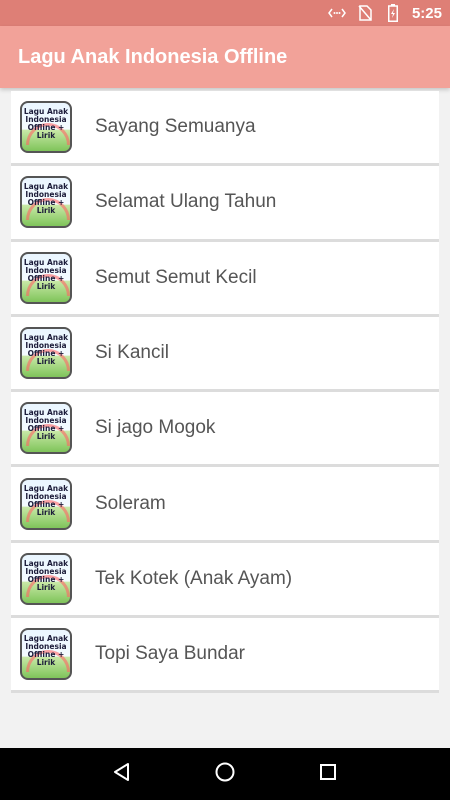  What do you see at coordinates (153, 56) in the screenshot?
I see `app-title: Lagu Anak Indonesia Offline` at bounding box center [153, 56].